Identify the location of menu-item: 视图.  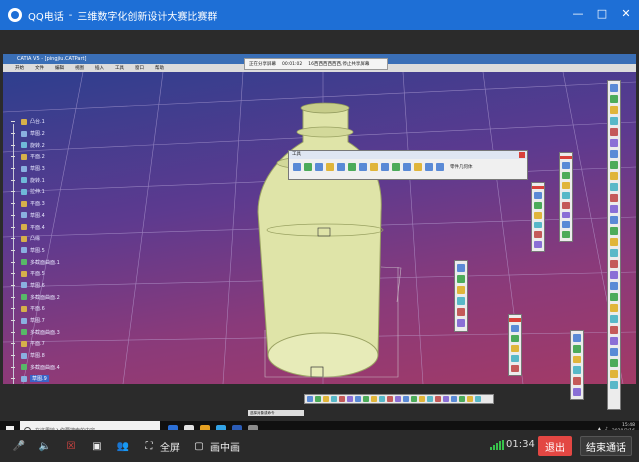
(79, 68).